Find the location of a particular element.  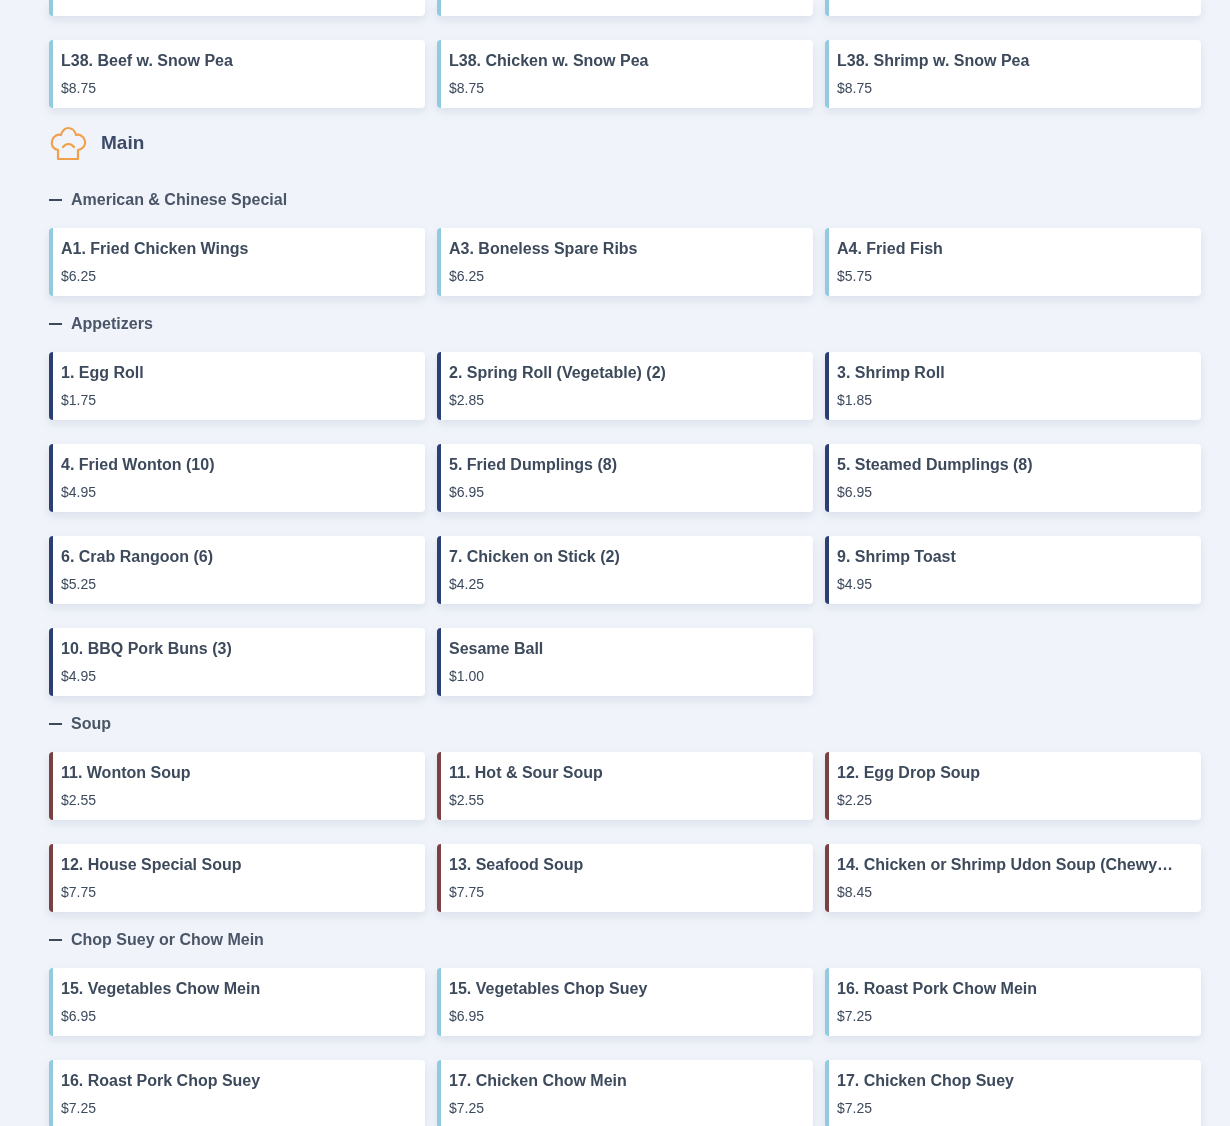

item-name: 11. Wonton Soup is located at coordinates (126, 773).